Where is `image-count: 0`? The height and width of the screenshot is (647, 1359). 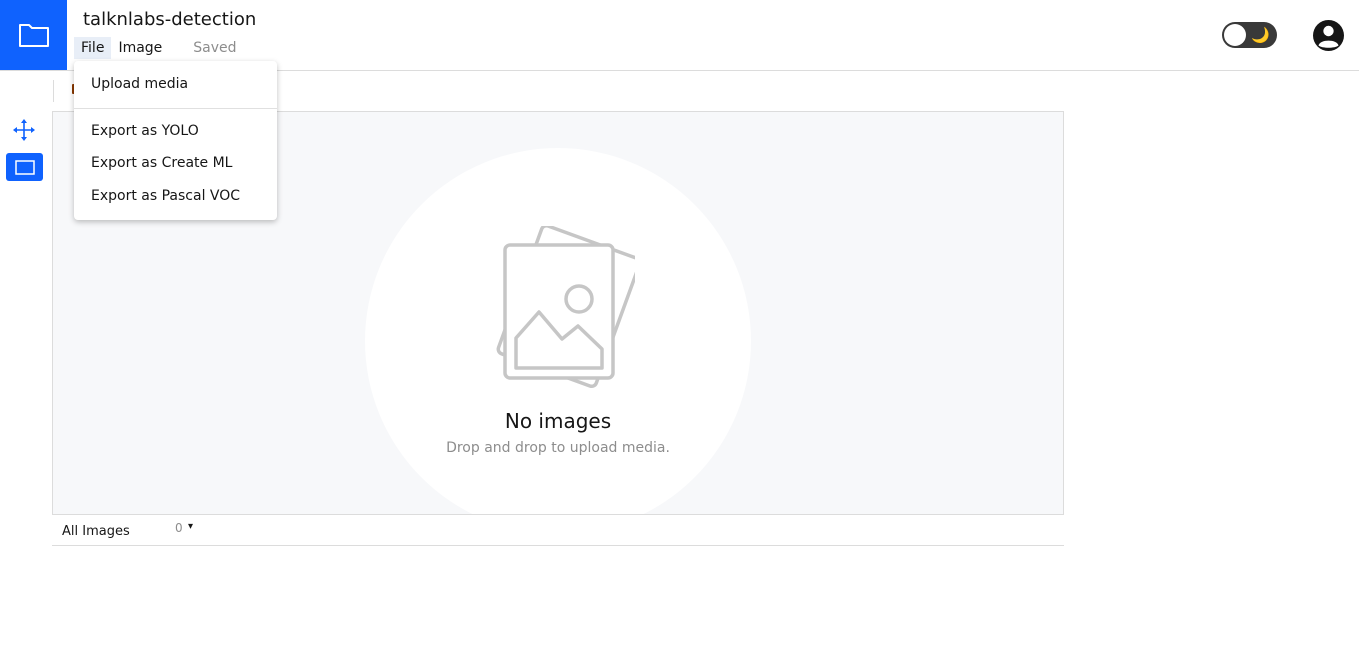
image-count: 0 is located at coordinates (179, 528).